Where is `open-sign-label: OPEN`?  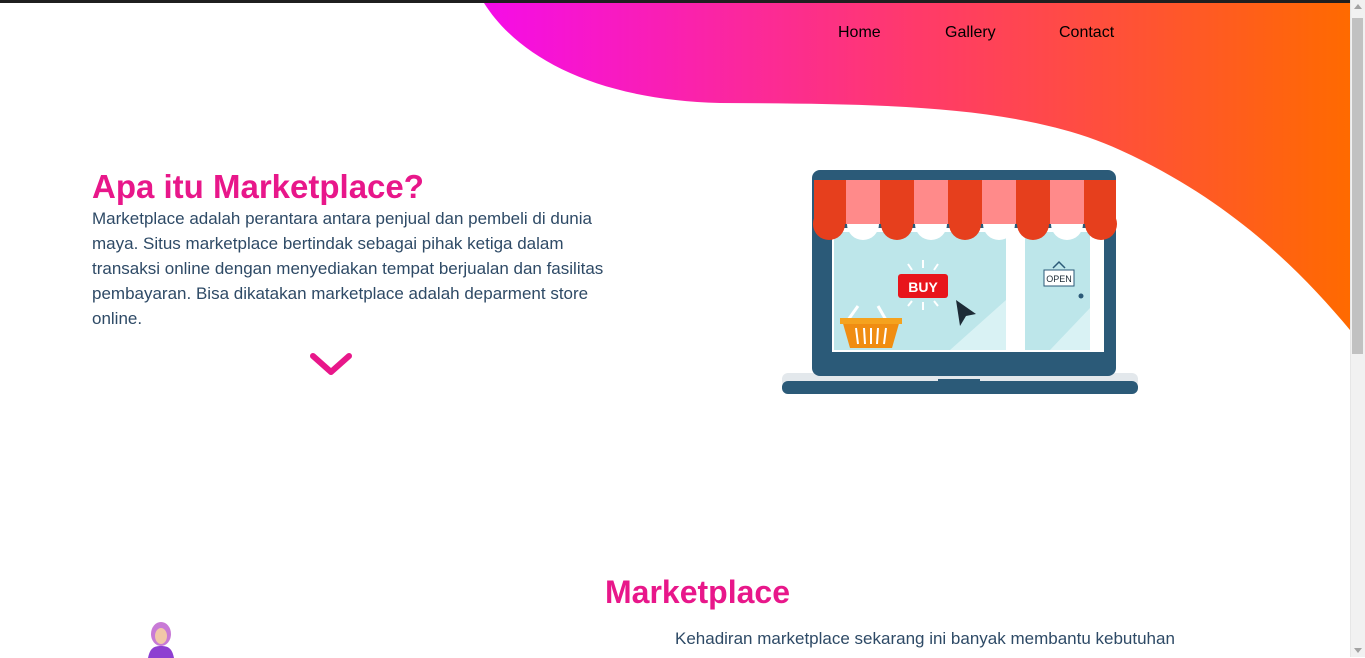
open-sign-label: OPEN is located at coordinates (1059, 279).